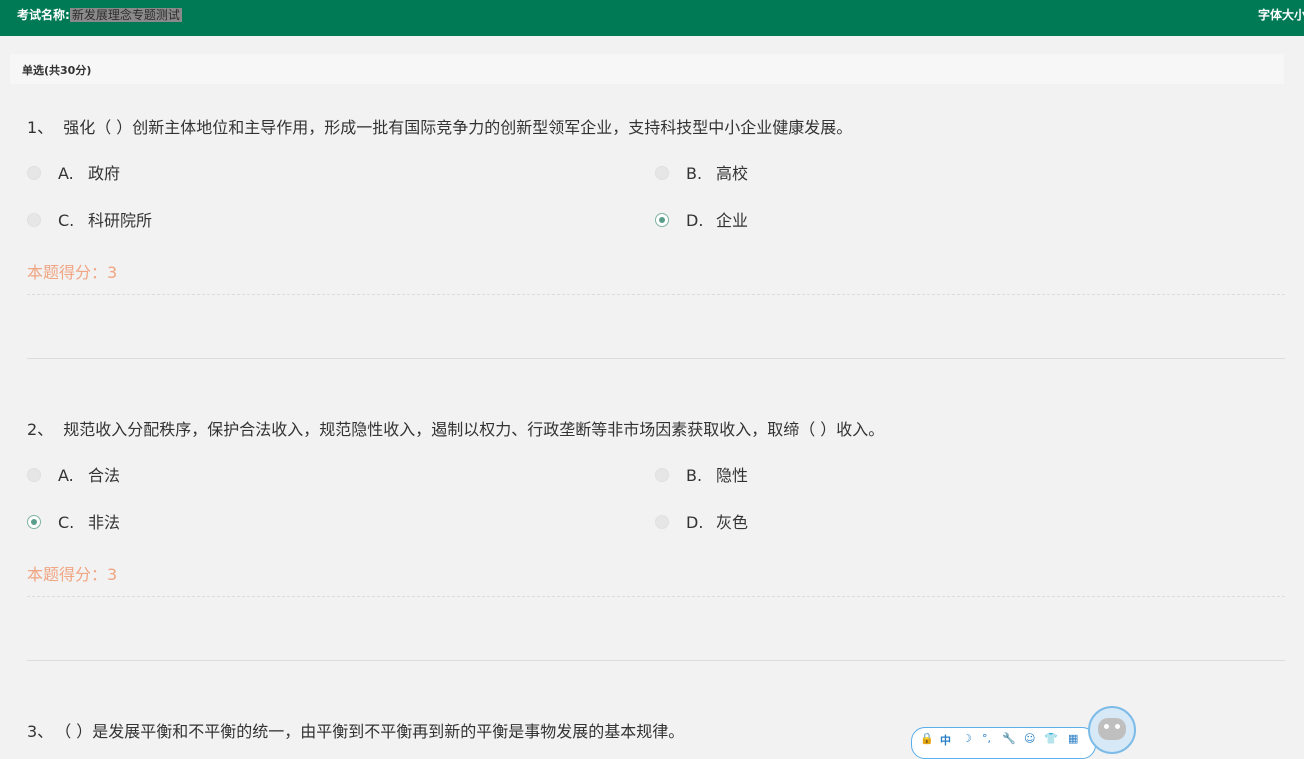 Image resolution: width=1304 pixels, height=759 pixels. Describe the element at coordinates (120, 220) in the screenshot. I see `option-text: 科研院所` at that location.